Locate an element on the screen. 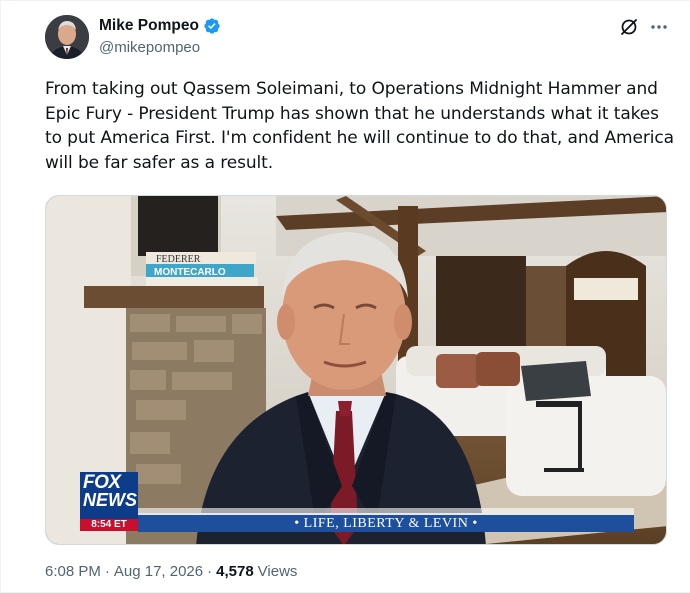 The image size is (690, 593). author-handle: @mikepompeo is located at coordinates (149, 47).